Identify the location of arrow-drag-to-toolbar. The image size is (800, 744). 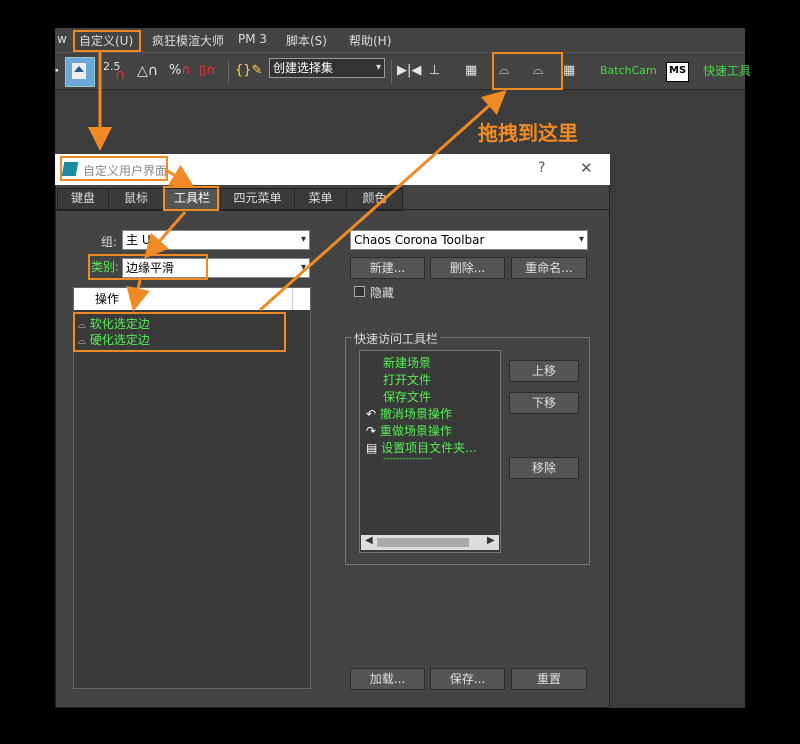
(383, 201).